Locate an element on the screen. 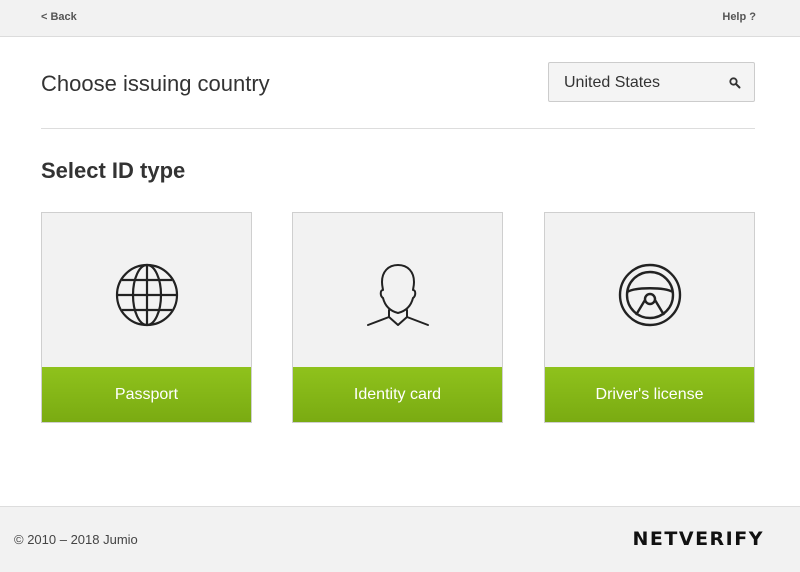 The image size is (800, 572). id-type-title: Select ID type is located at coordinates (113, 170).